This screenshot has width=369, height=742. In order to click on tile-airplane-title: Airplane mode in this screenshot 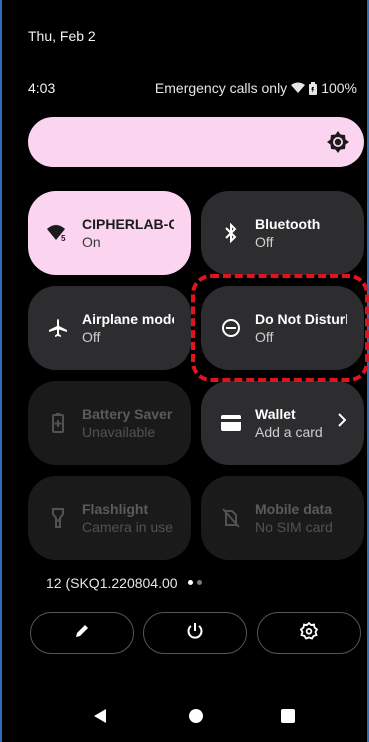, I will do `click(128, 319)`.